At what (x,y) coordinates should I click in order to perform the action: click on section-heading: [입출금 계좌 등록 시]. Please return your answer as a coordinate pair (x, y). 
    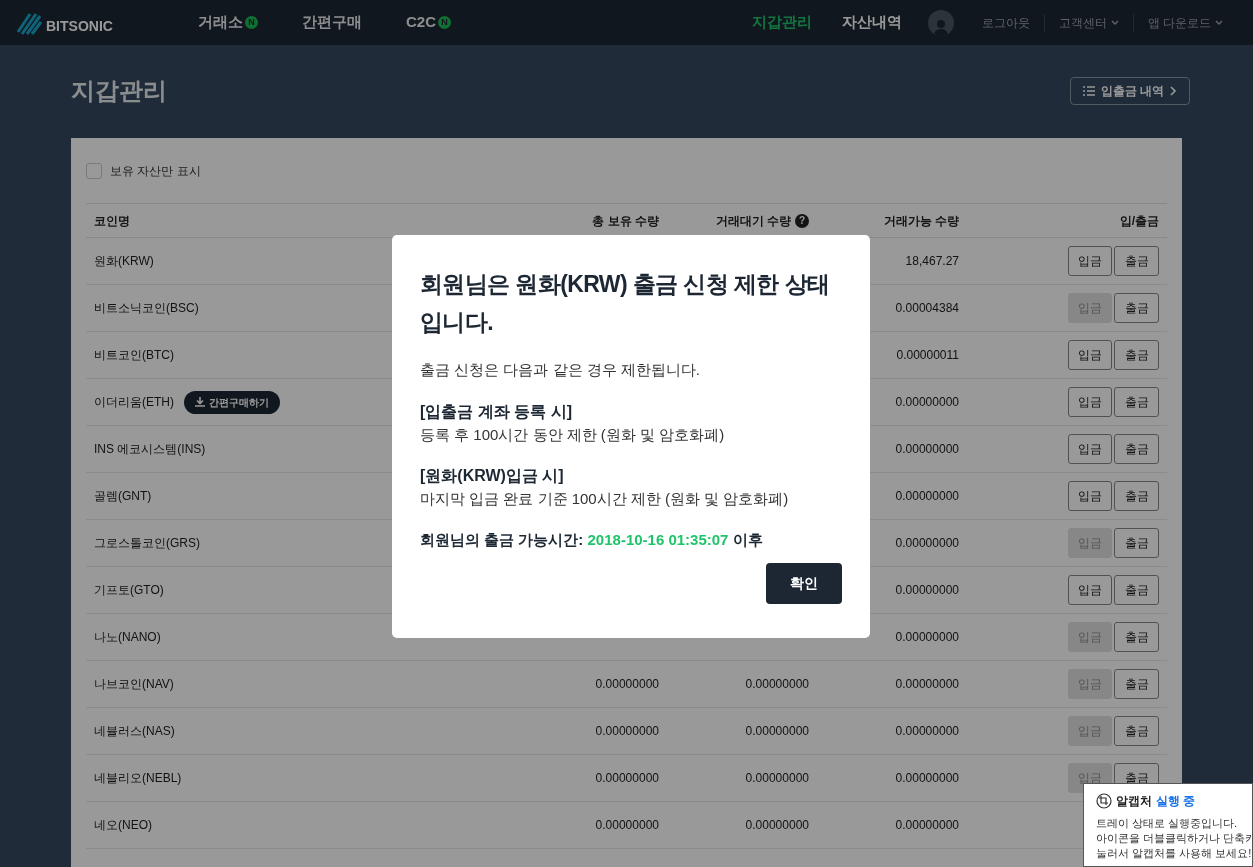
    Looking at the image, I should click on (496, 411).